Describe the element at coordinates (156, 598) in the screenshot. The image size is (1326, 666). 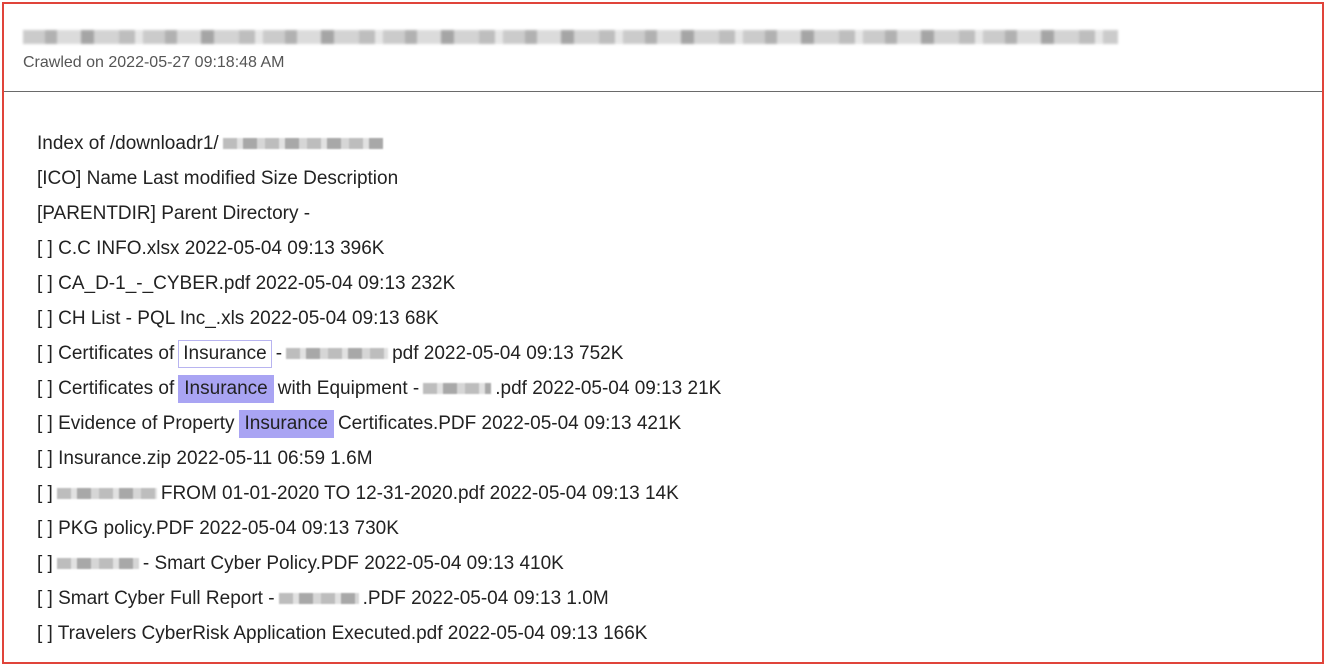
I see `file-row-text: [ ] Smart Cyber Full Report -` at that location.